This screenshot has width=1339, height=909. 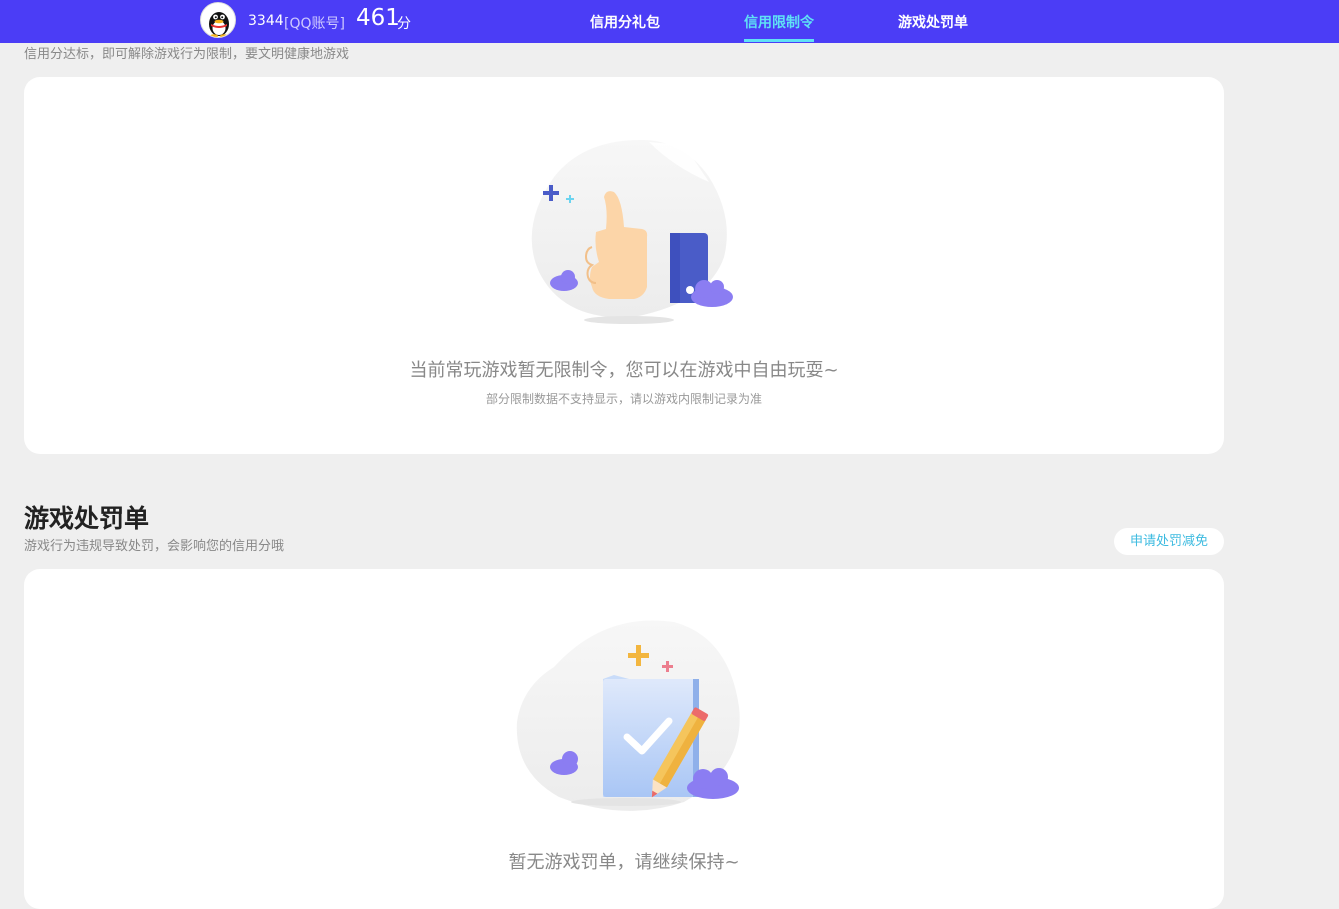 I want to click on penalty-section-title: 游戏处罚单, so click(x=87, y=518).